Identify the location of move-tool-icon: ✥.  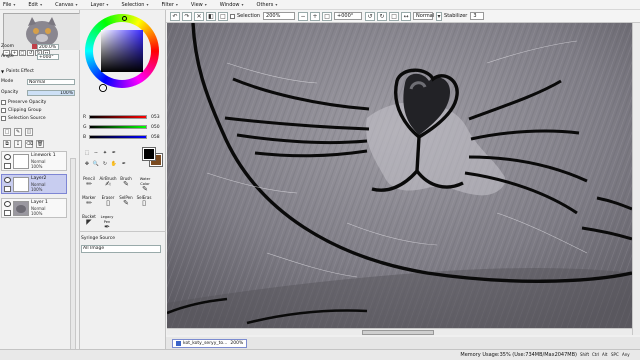
(87, 165).